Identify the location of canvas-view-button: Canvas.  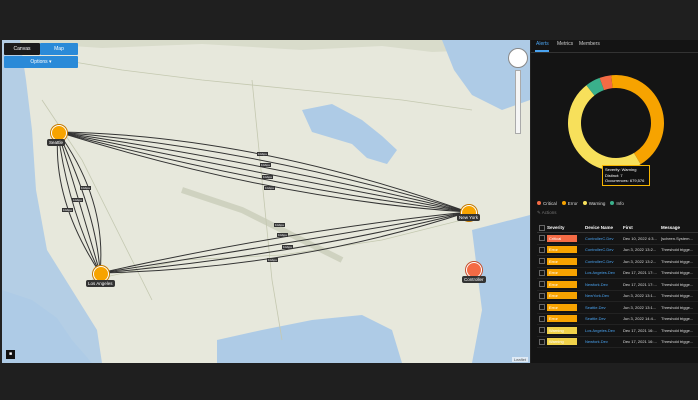
(22, 49).